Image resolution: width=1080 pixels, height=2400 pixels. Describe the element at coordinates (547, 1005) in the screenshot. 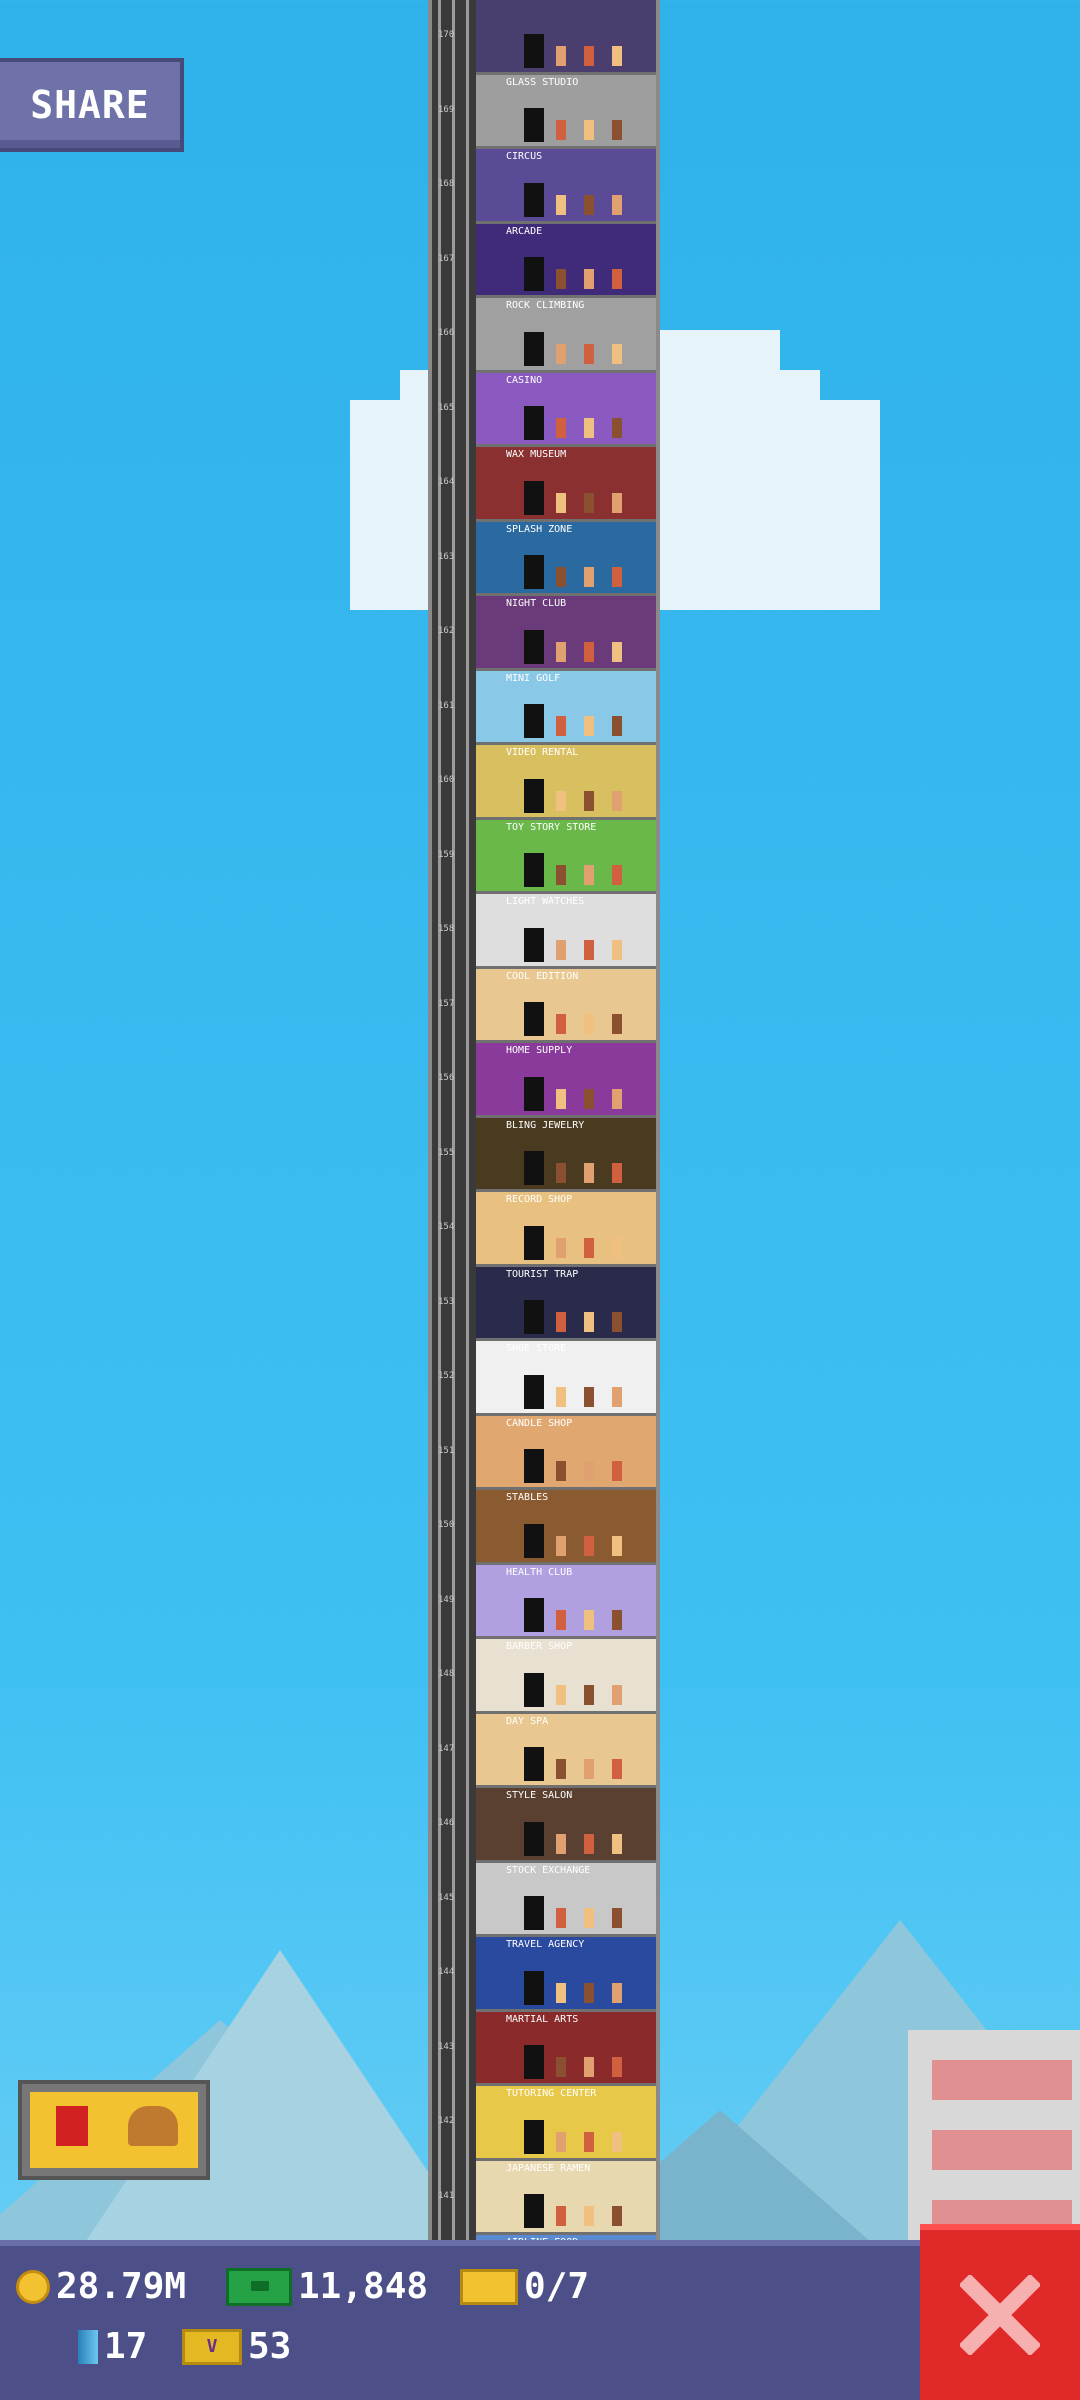

I see `floor-item: COOL EDITION 157` at that location.